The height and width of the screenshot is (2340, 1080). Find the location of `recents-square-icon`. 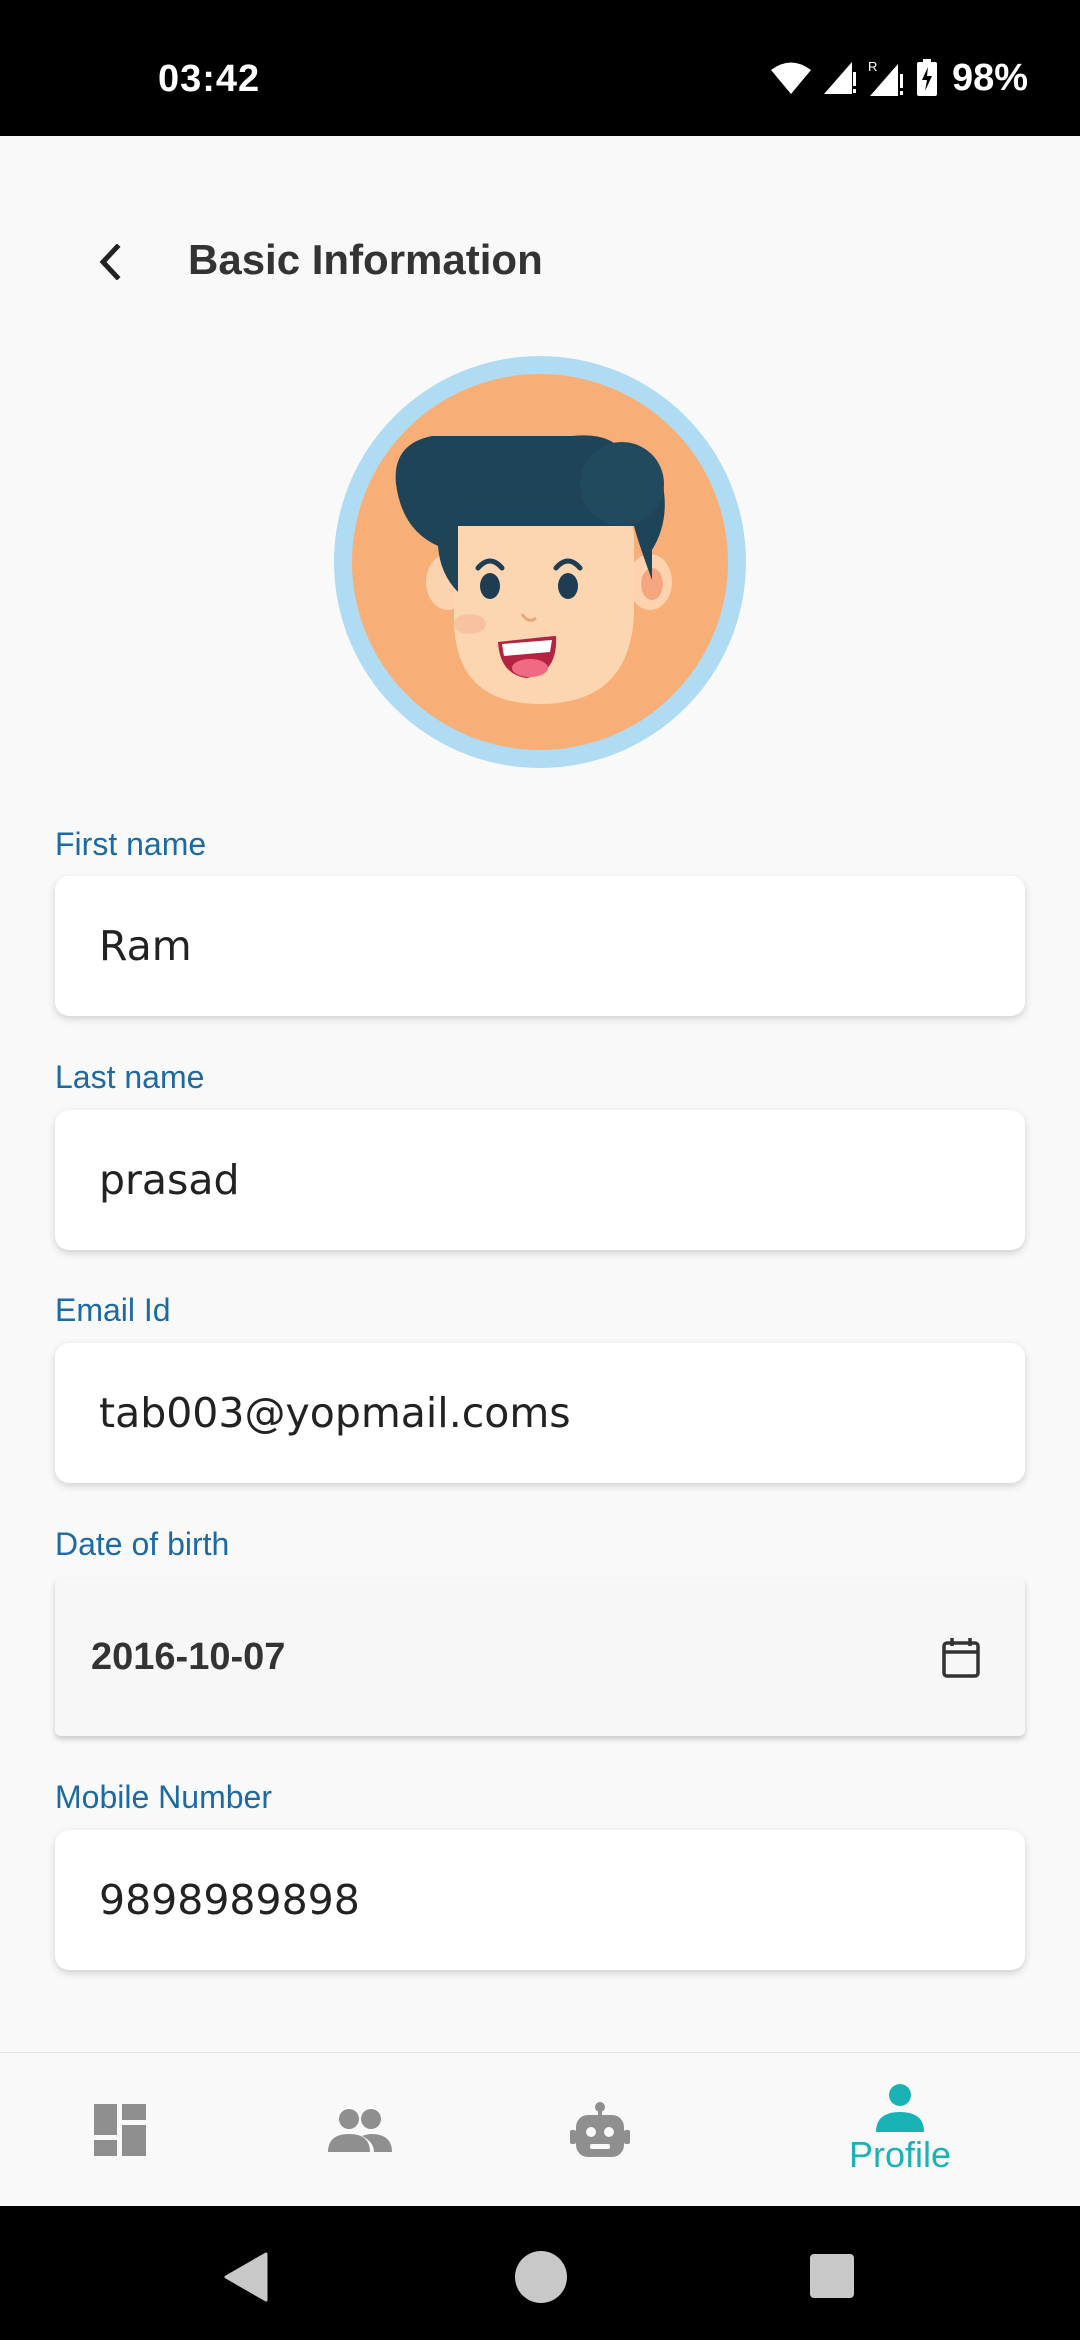

recents-square-icon is located at coordinates (832, 2276).